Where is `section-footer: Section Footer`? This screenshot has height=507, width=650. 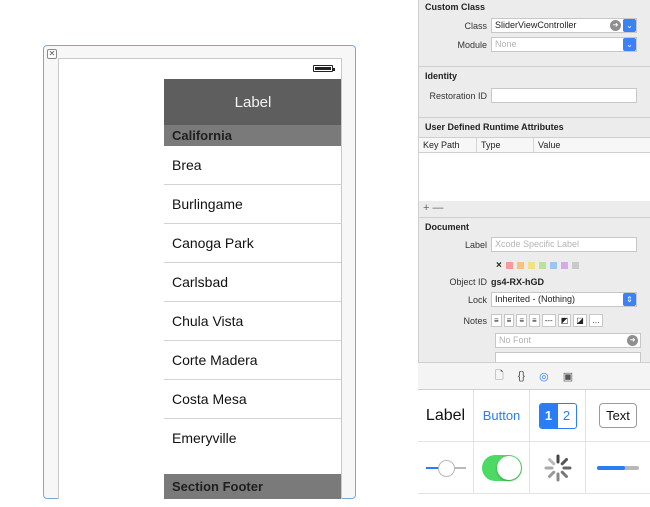 section-footer: Section Footer is located at coordinates (252, 486).